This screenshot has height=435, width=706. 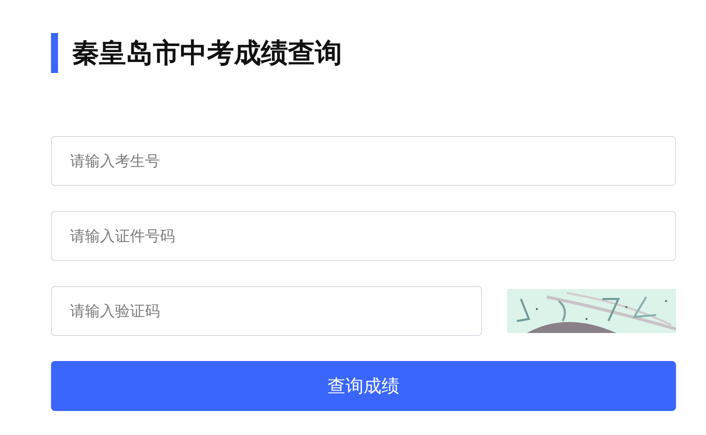 What do you see at coordinates (363, 161) in the screenshot?
I see `input-field: 请输入考生号` at bounding box center [363, 161].